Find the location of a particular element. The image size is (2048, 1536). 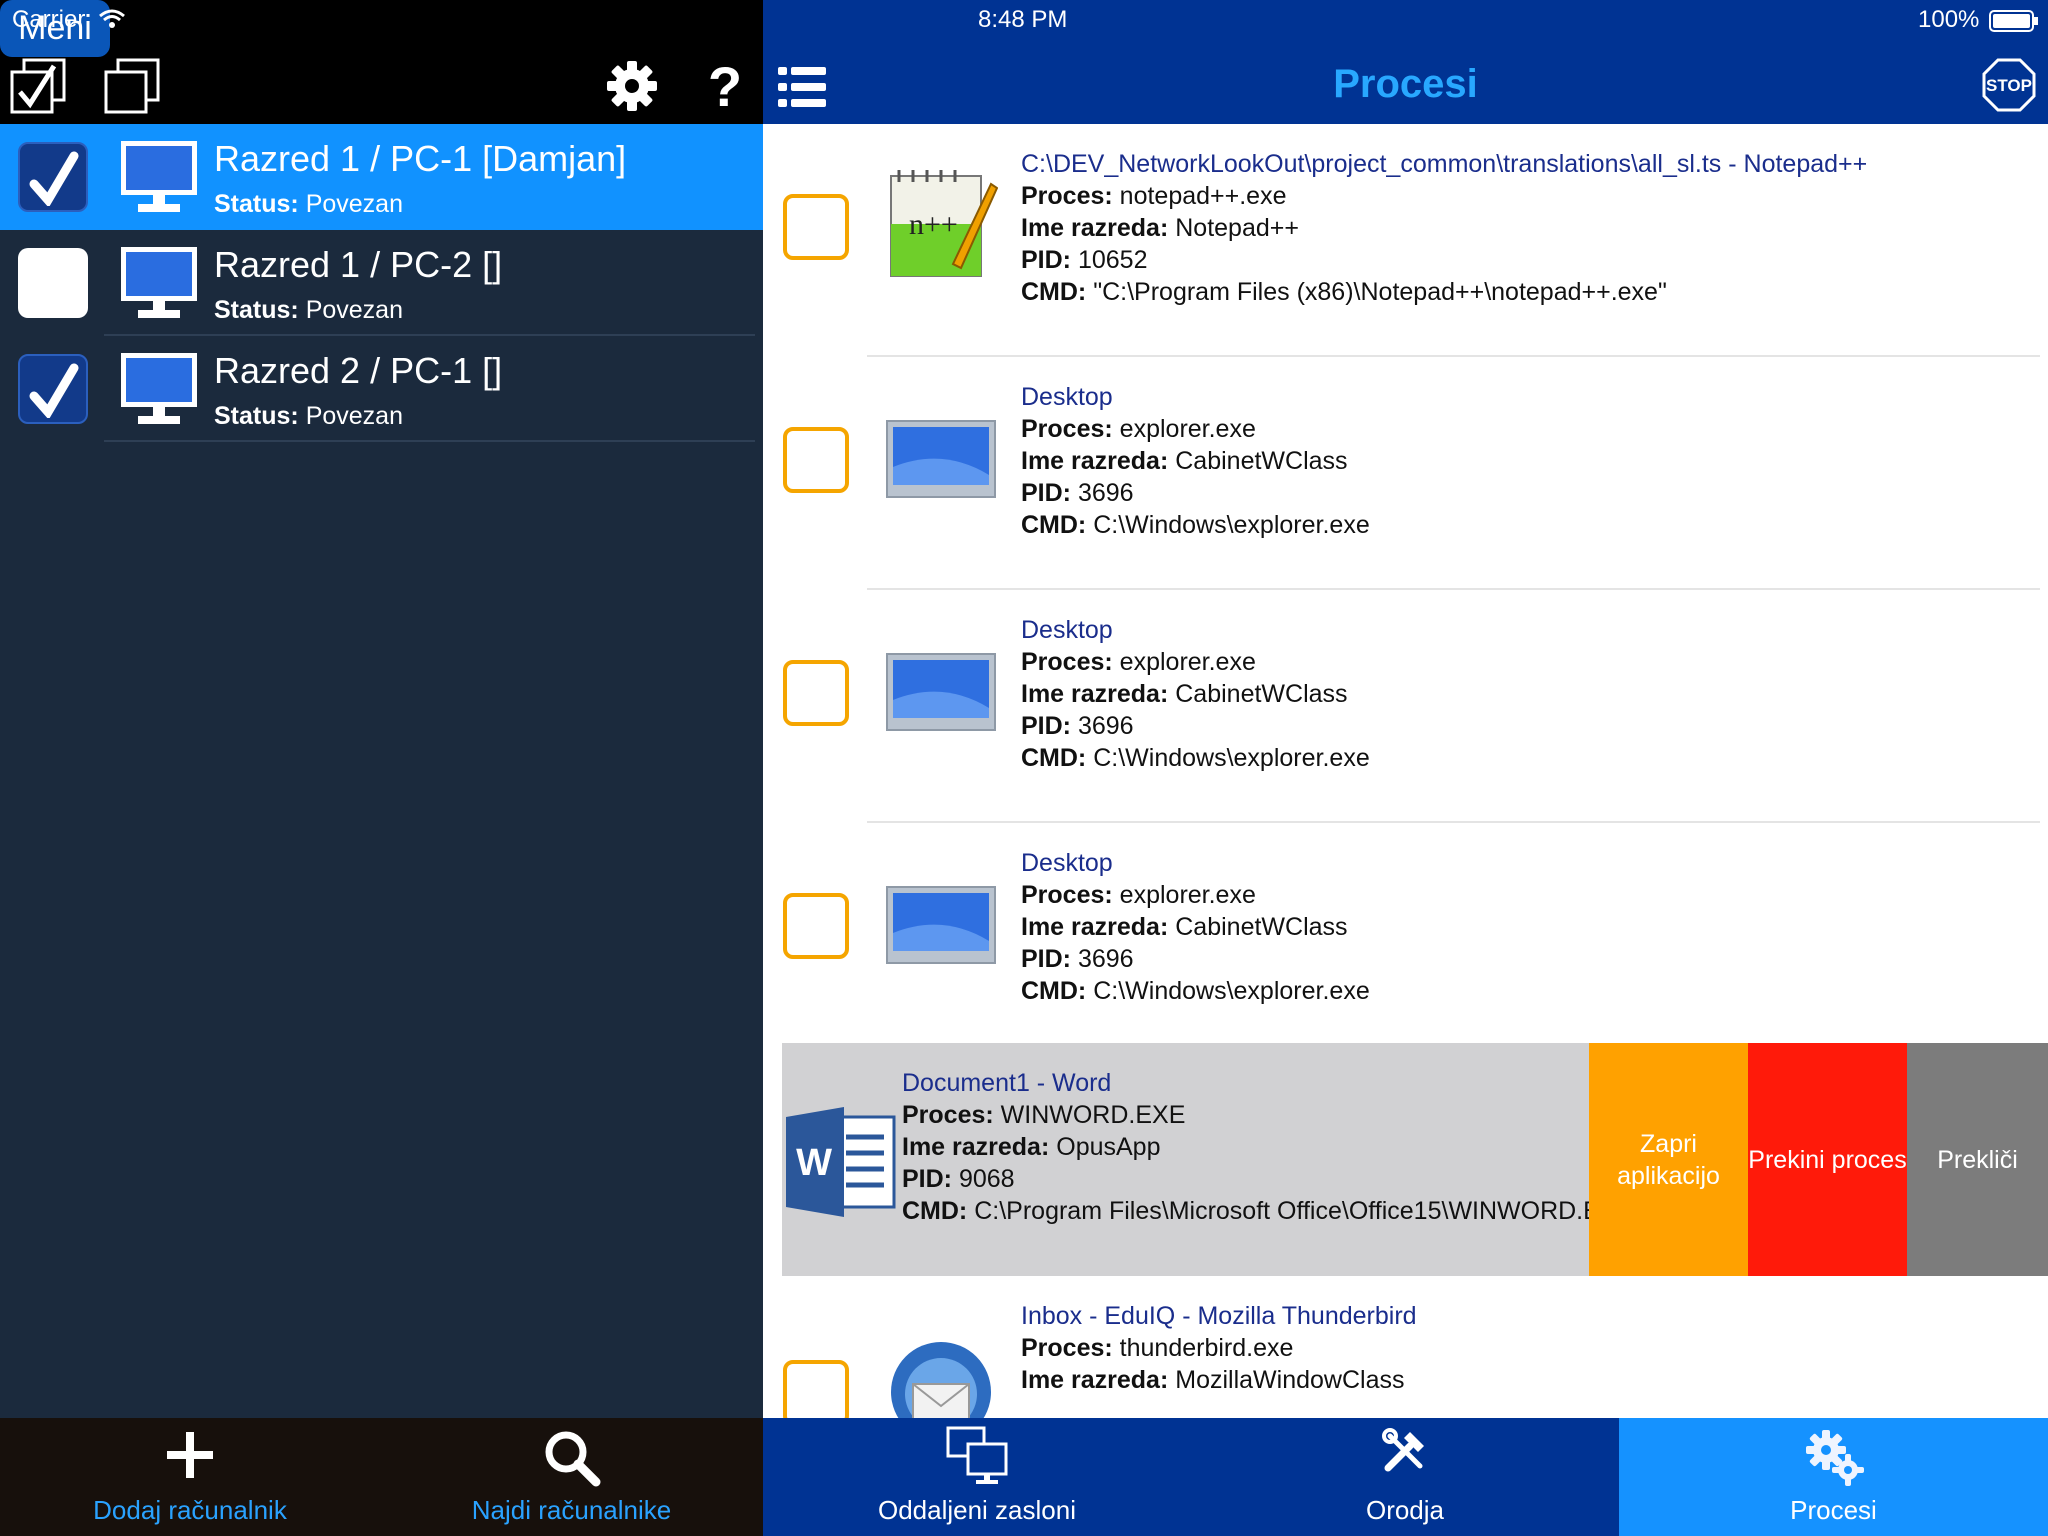

carrier-label: Carrier is located at coordinates (49, 19).